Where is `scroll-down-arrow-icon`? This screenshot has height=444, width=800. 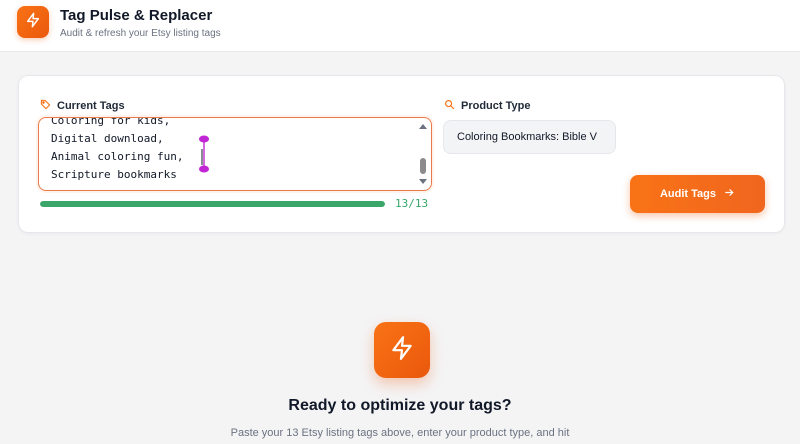
scroll-down-arrow-icon is located at coordinates (423, 181).